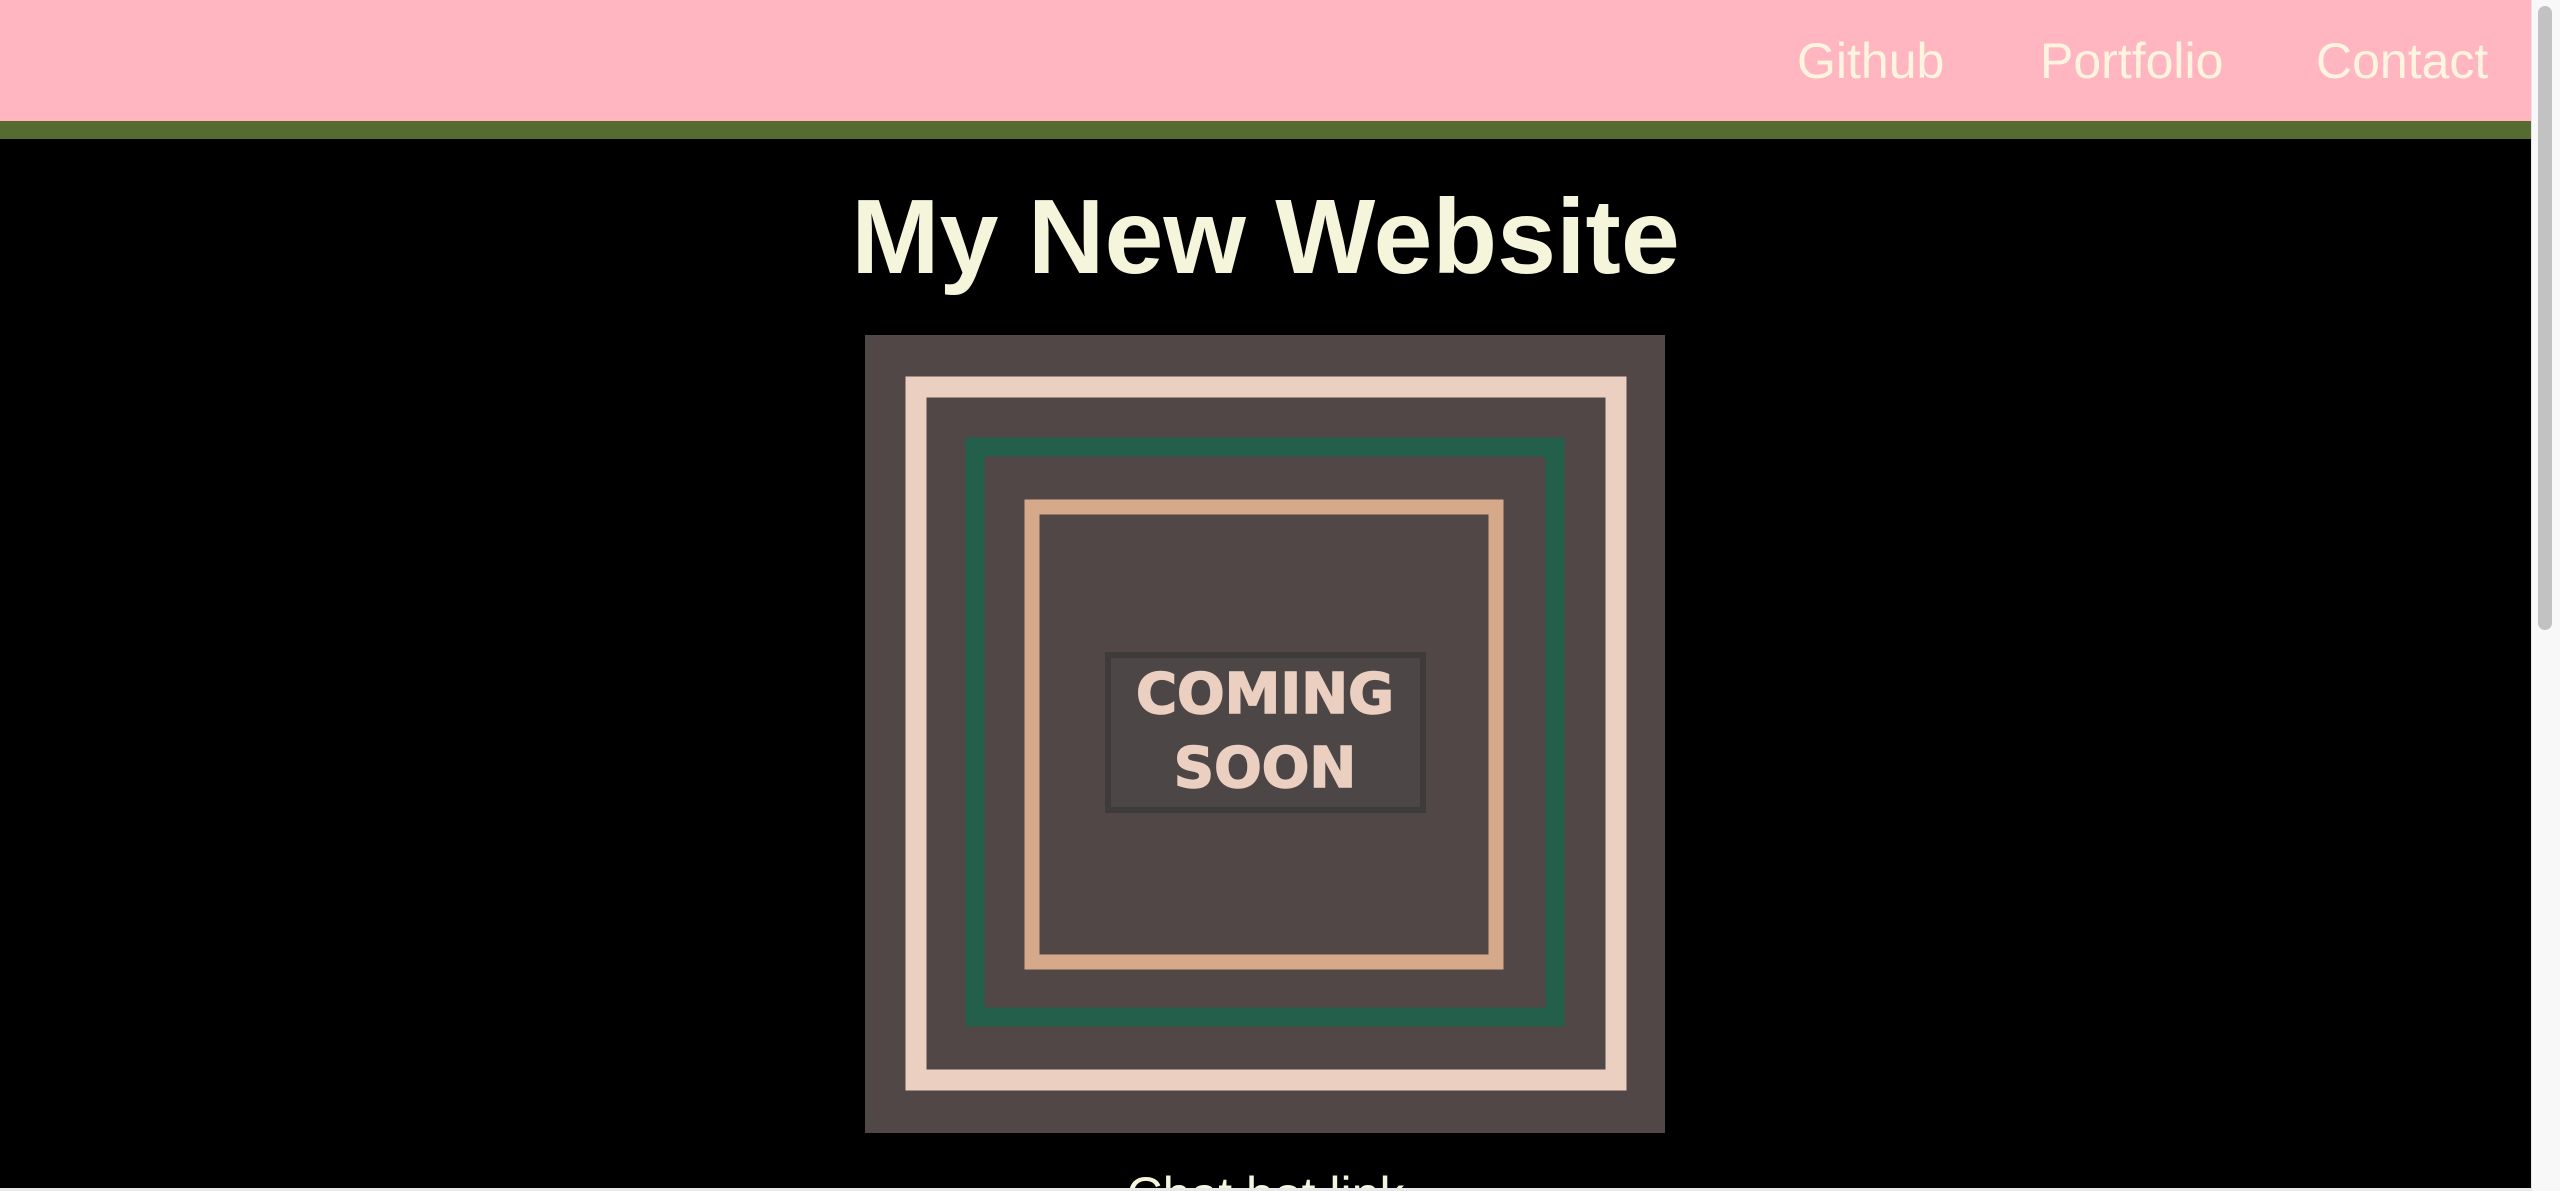 This screenshot has height=1191, width=2560. What do you see at coordinates (2402, 61) in the screenshot?
I see `nav-link-contact: Contact` at bounding box center [2402, 61].